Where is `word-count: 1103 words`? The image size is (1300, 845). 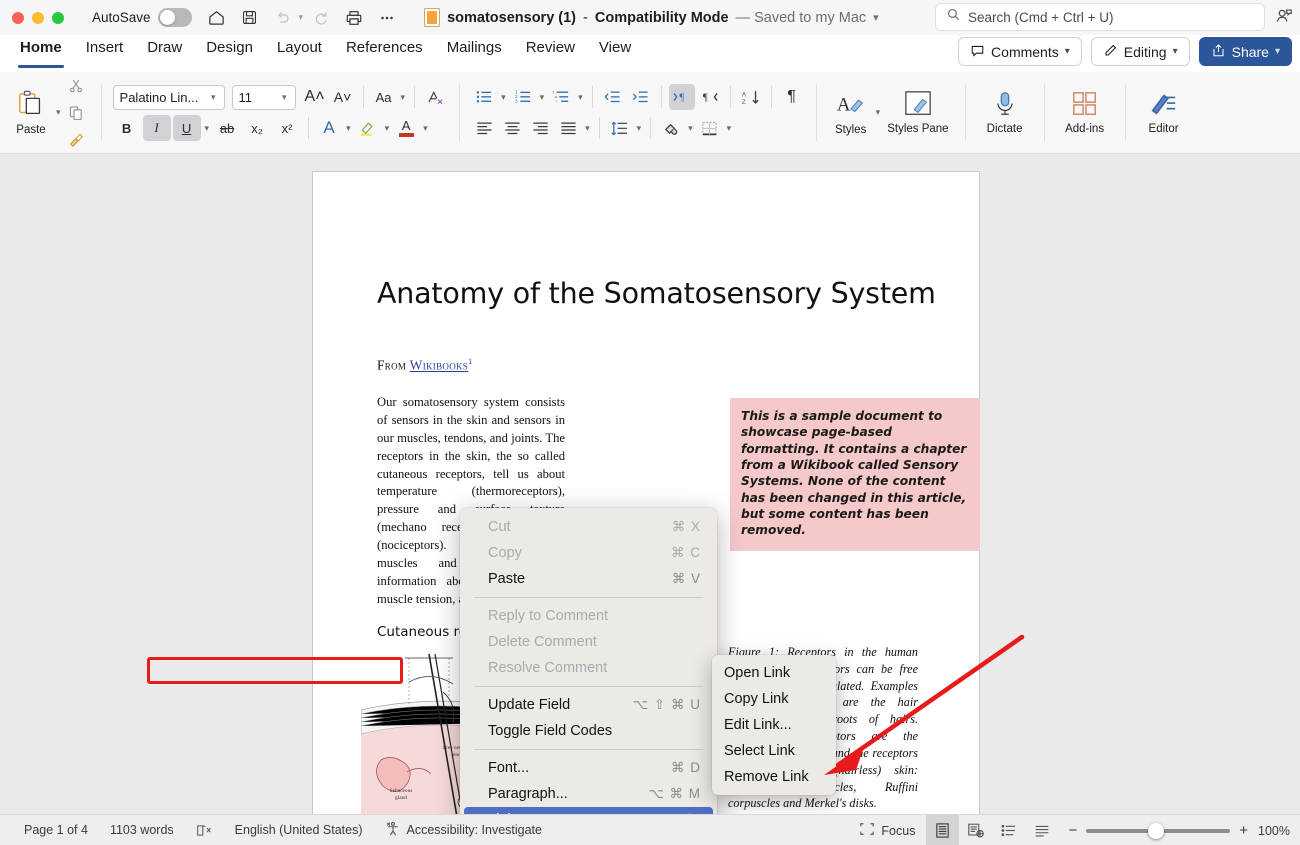
word-count: 1103 words is located at coordinates (142, 830).